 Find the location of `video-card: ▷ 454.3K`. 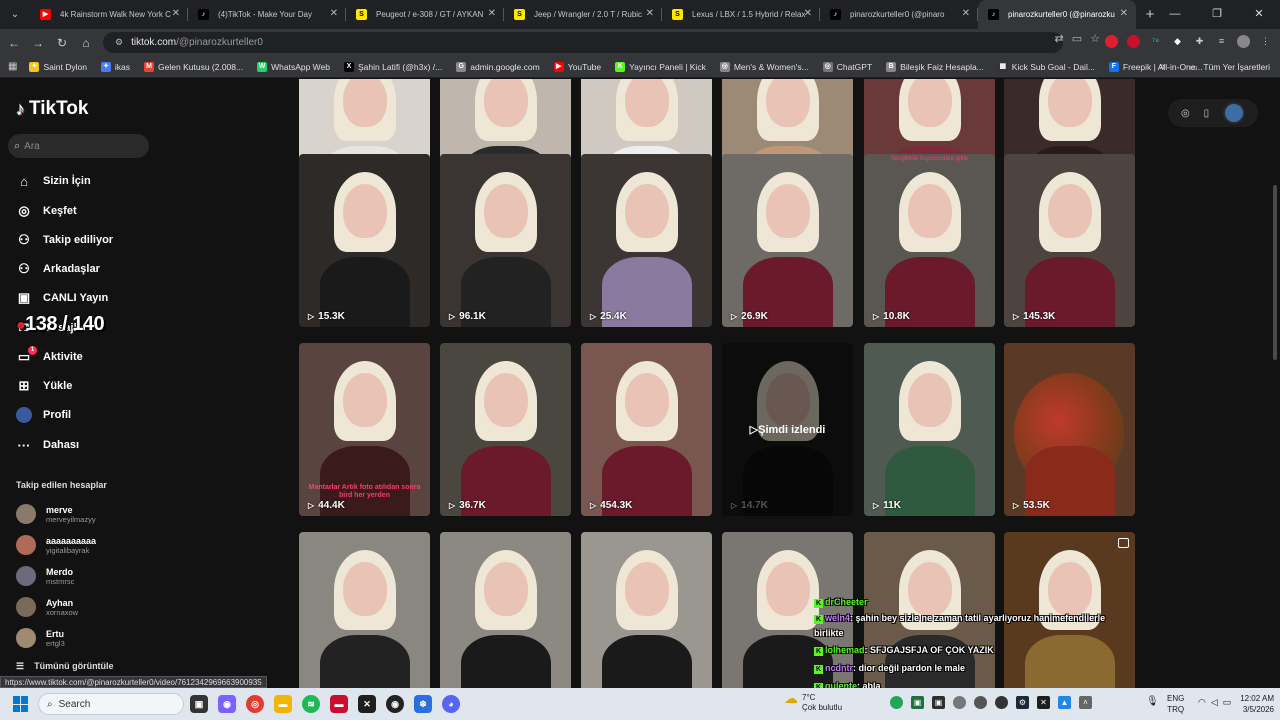

video-card: ▷ 454.3K is located at coordinates (646, 429).